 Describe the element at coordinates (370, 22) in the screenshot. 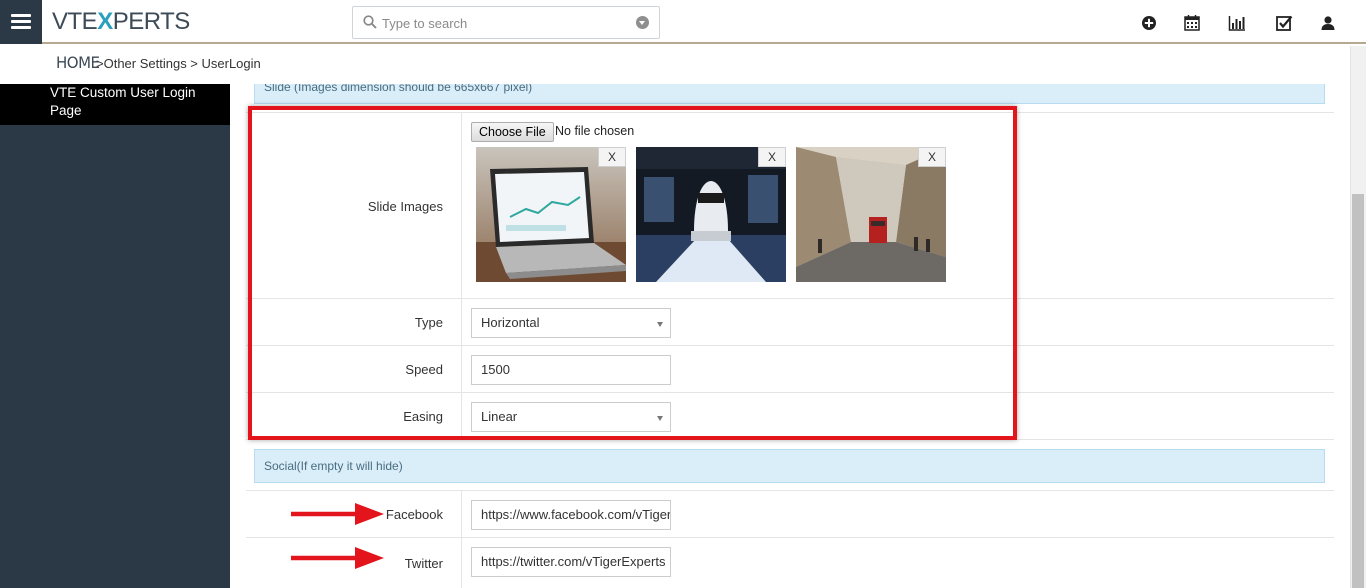

I see `search-icon` at that location.